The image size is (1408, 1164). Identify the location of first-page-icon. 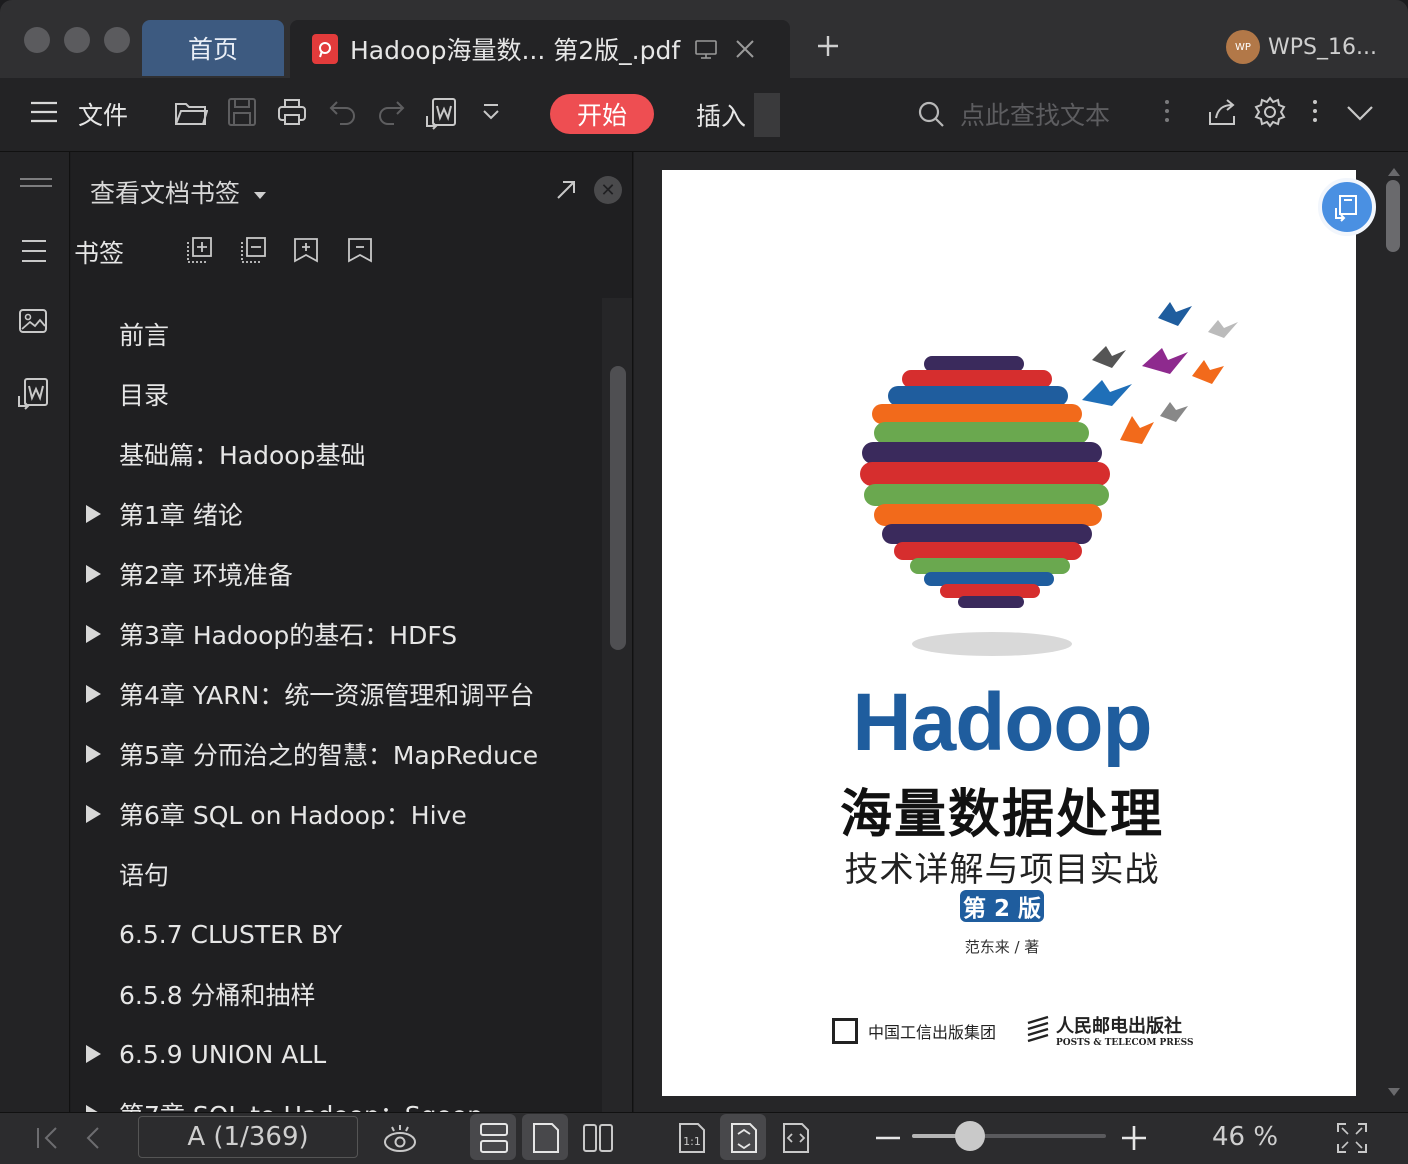
(48, 1138).